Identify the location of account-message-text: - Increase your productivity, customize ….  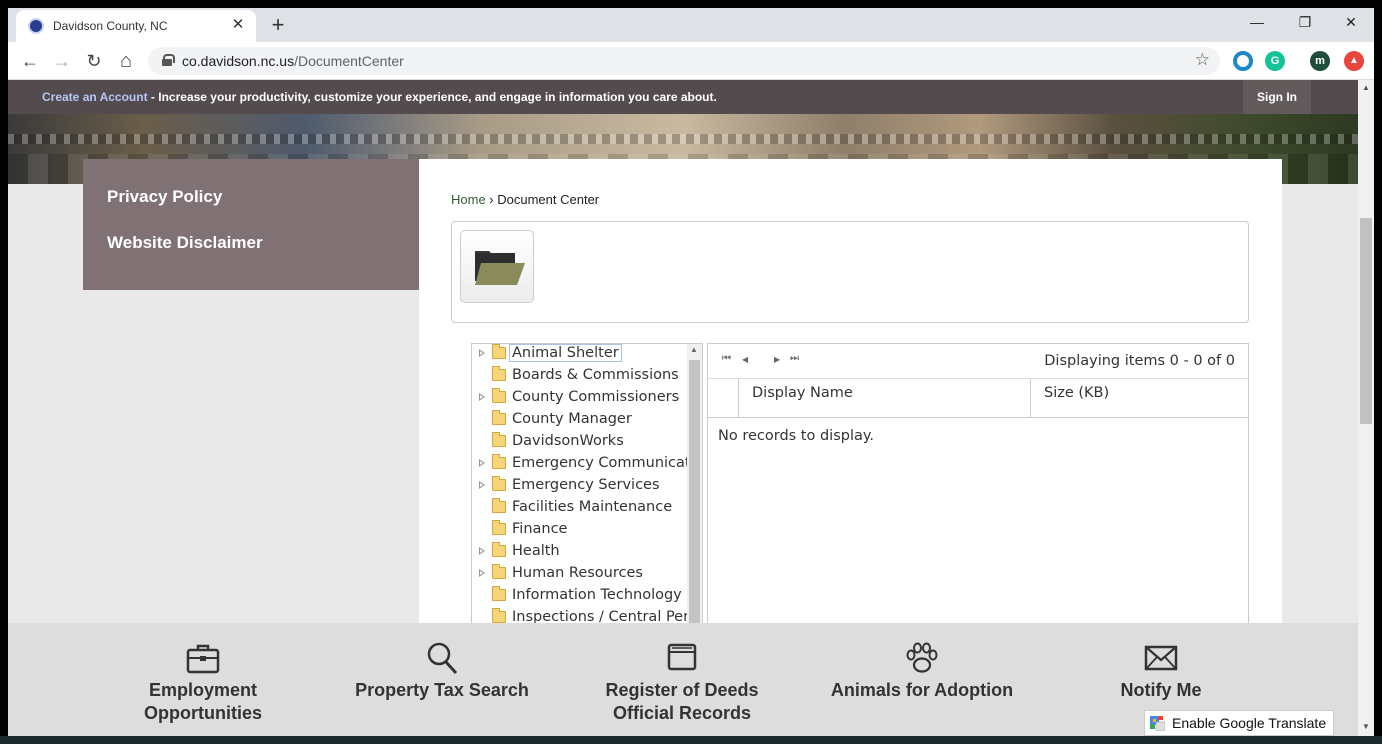
(432, 97).